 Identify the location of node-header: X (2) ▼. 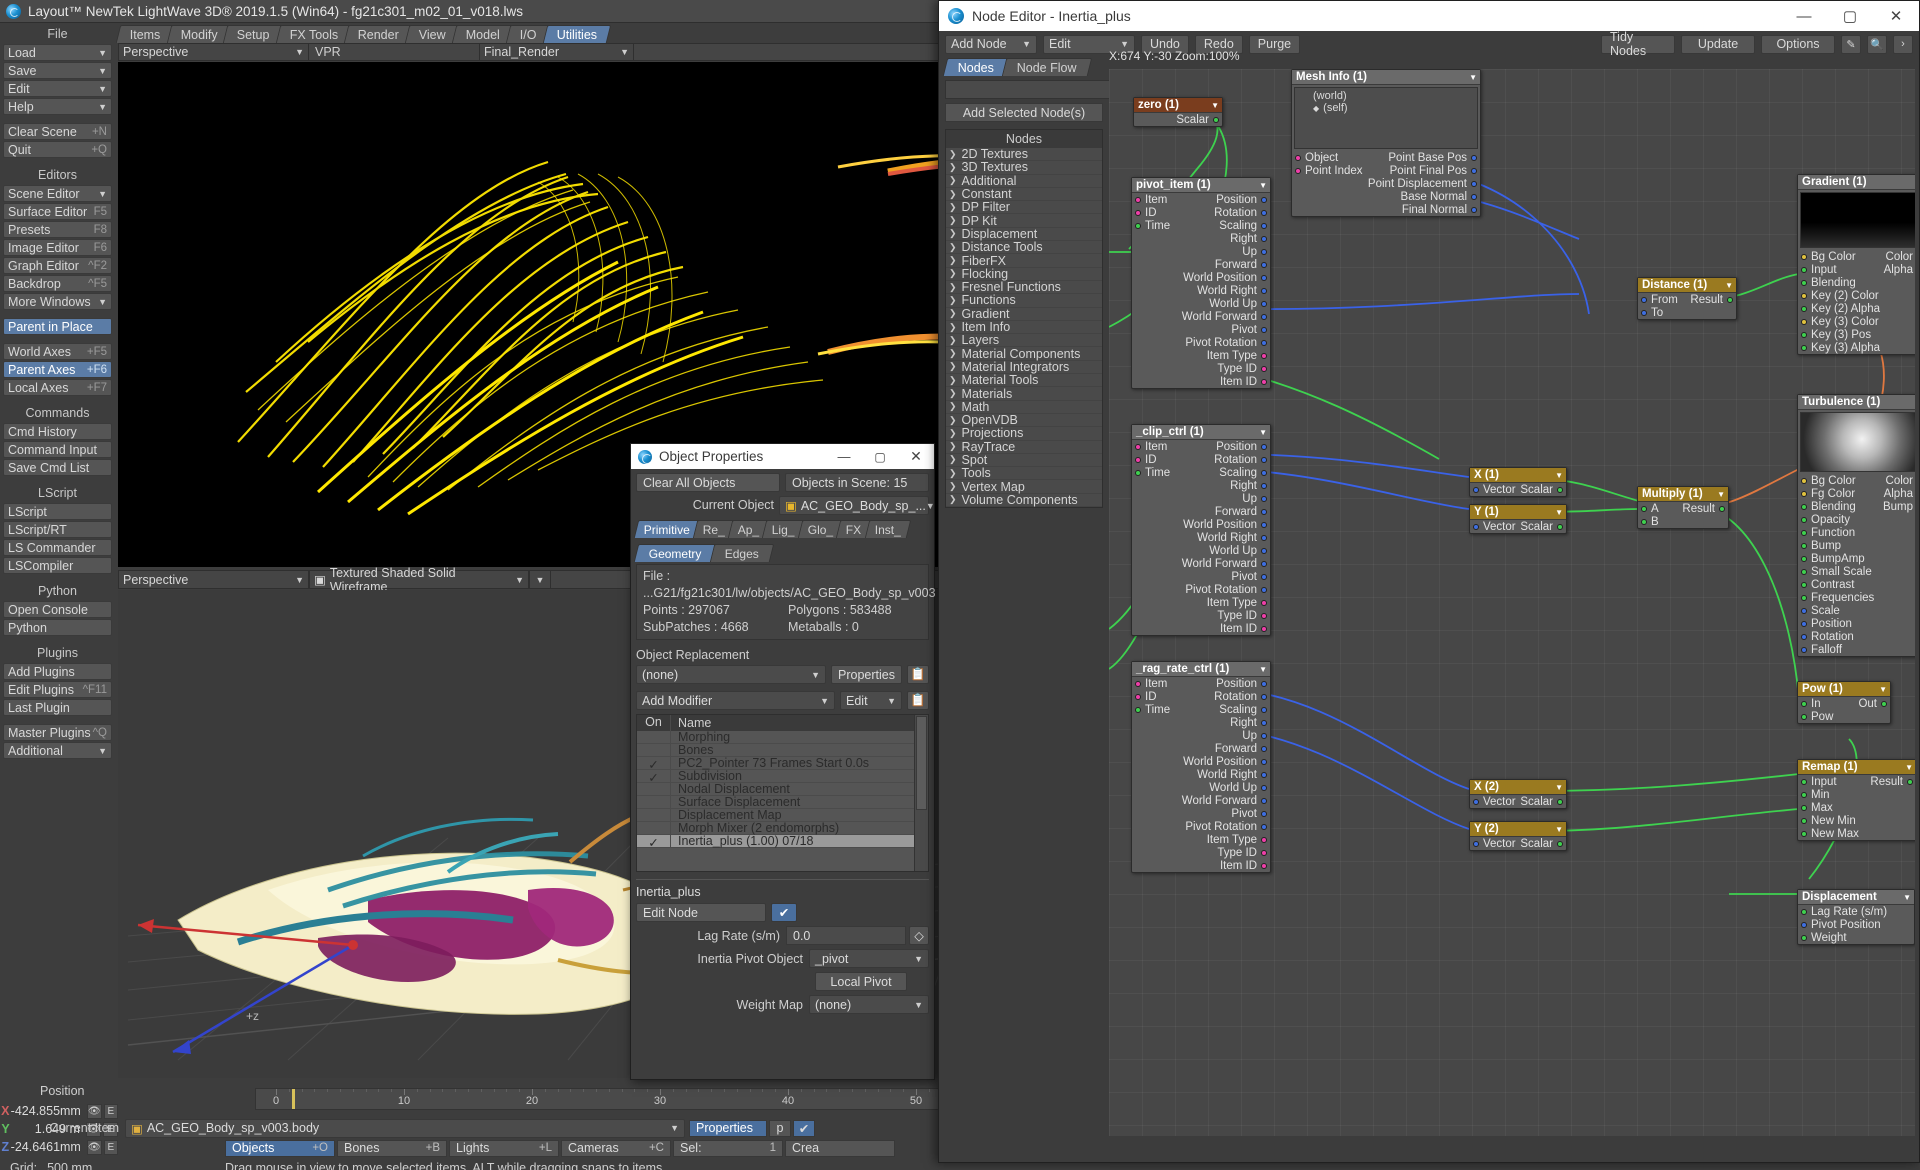
(1518, 787).